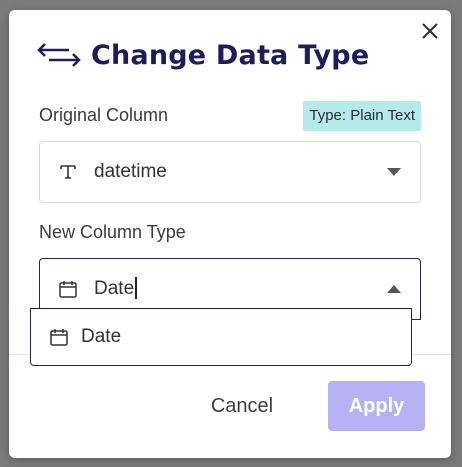 Image resolution: width=462 pixels, height=467 pixels. Describe the element at coordinates (136, 287) in the screenshot. I see `text-cursor` at that location.